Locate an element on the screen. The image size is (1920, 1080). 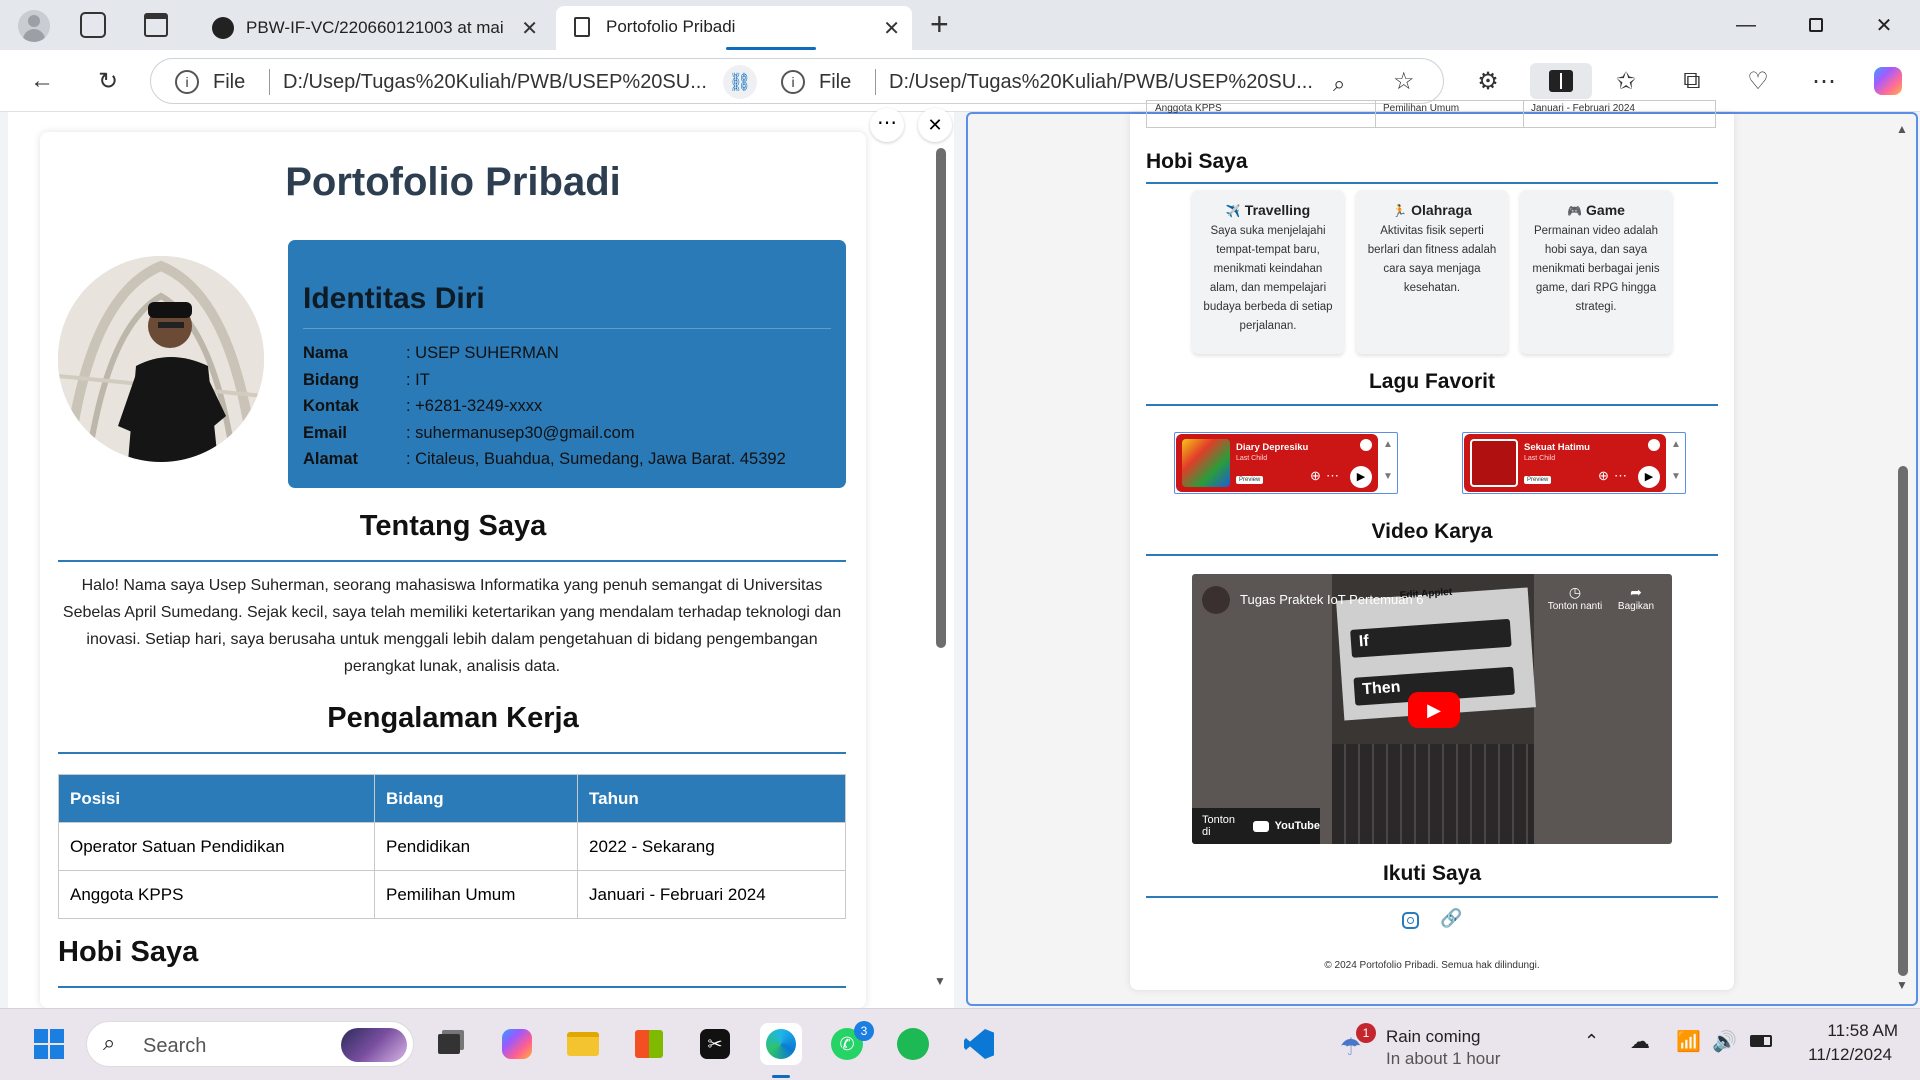
share-button: ➦ Bagikan is located at coordinates (1636, 598).